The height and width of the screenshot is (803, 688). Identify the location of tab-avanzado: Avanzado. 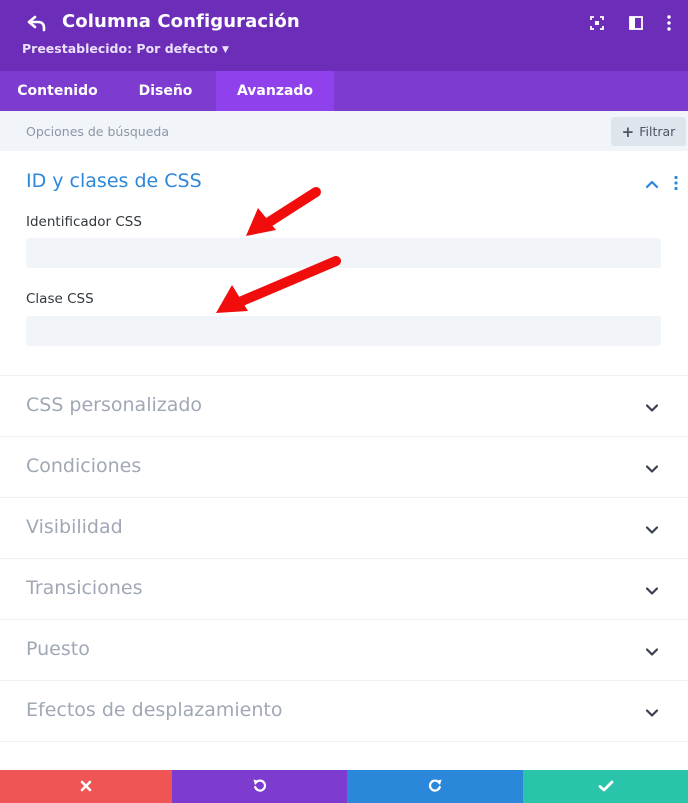
(275, 91).